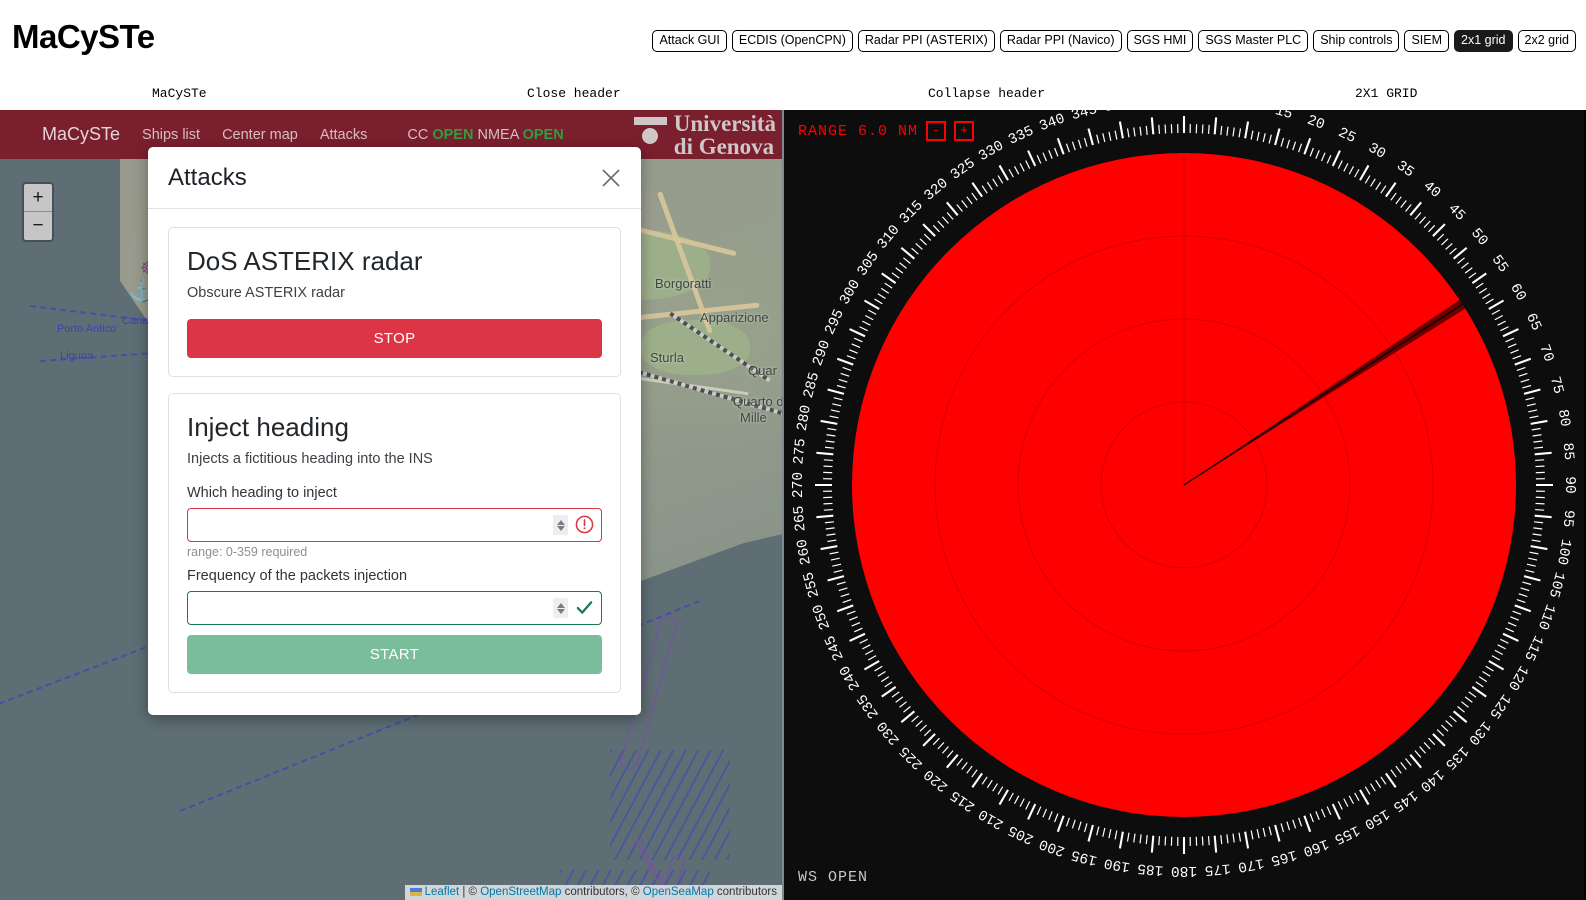 This screenshot has height=900, width=1586. I want to click on sub-label-close-header: Close header, so click(574, 93).